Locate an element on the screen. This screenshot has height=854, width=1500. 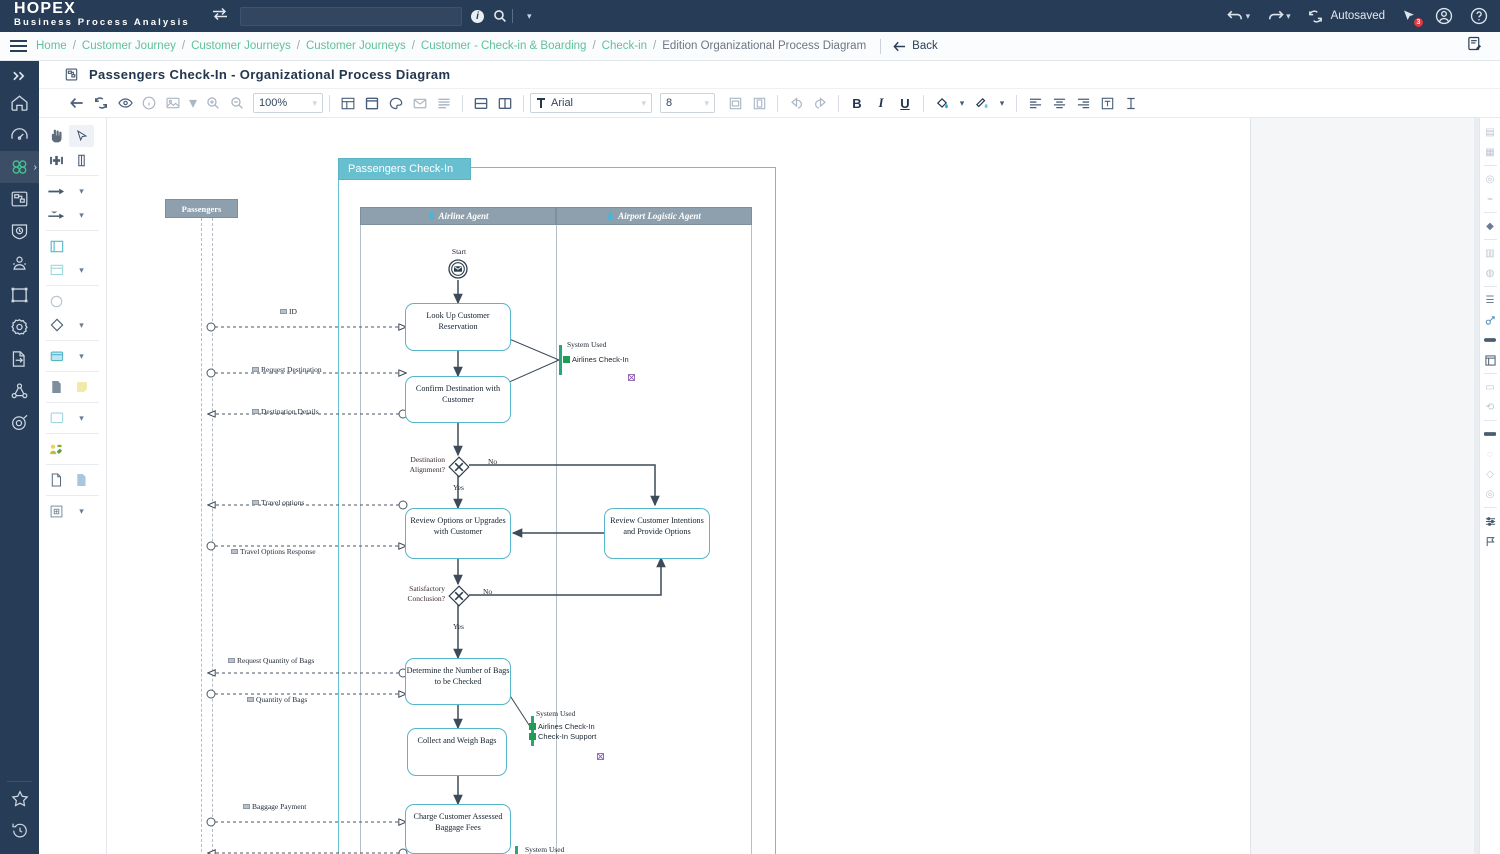
toolbar-rotate-right-icon is located at coordinates (820, 103).